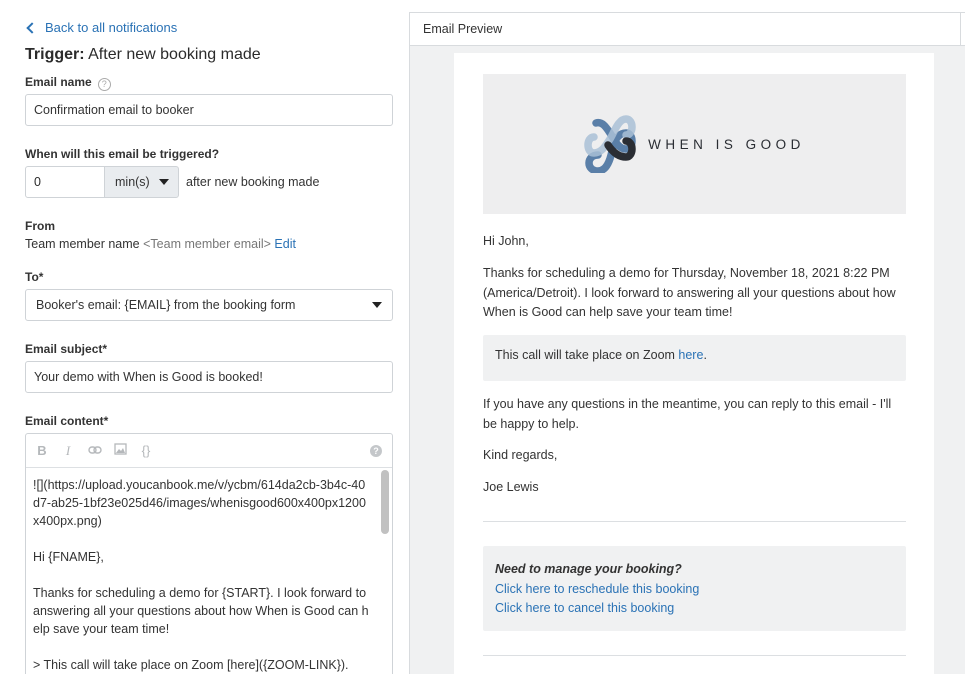  I want to click on email-closing: Kind regards,, so click(520, 455).